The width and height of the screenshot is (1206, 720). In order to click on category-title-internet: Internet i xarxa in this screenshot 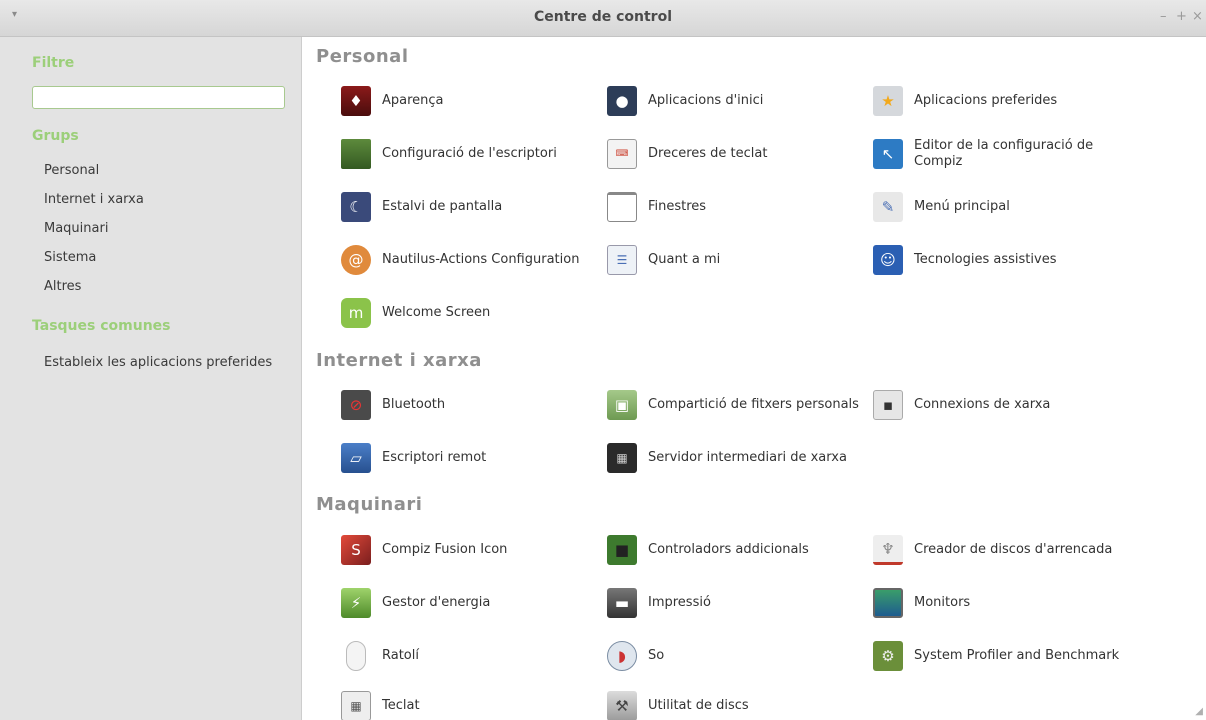, I will do `click(399, 360)`.